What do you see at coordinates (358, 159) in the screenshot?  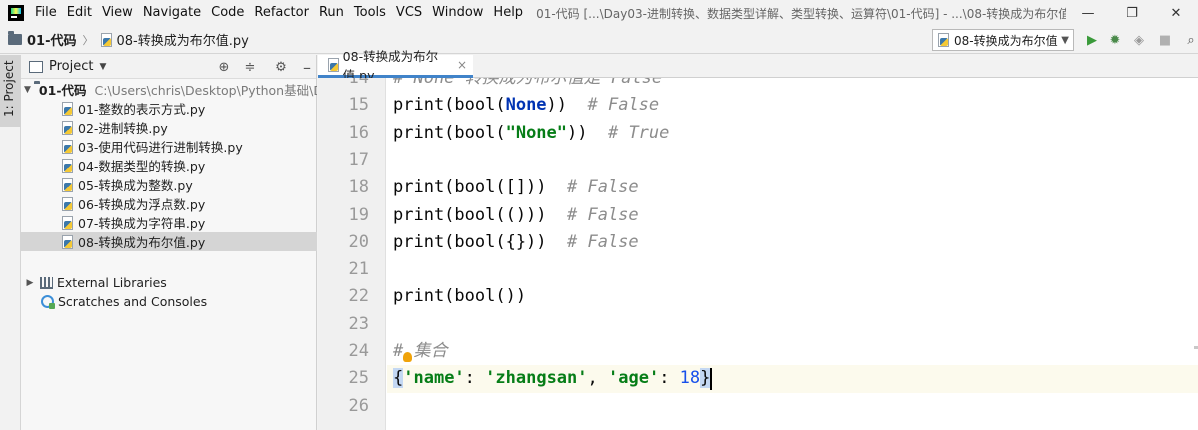 I see `line-number: 17` at bounding box center [358, 159].